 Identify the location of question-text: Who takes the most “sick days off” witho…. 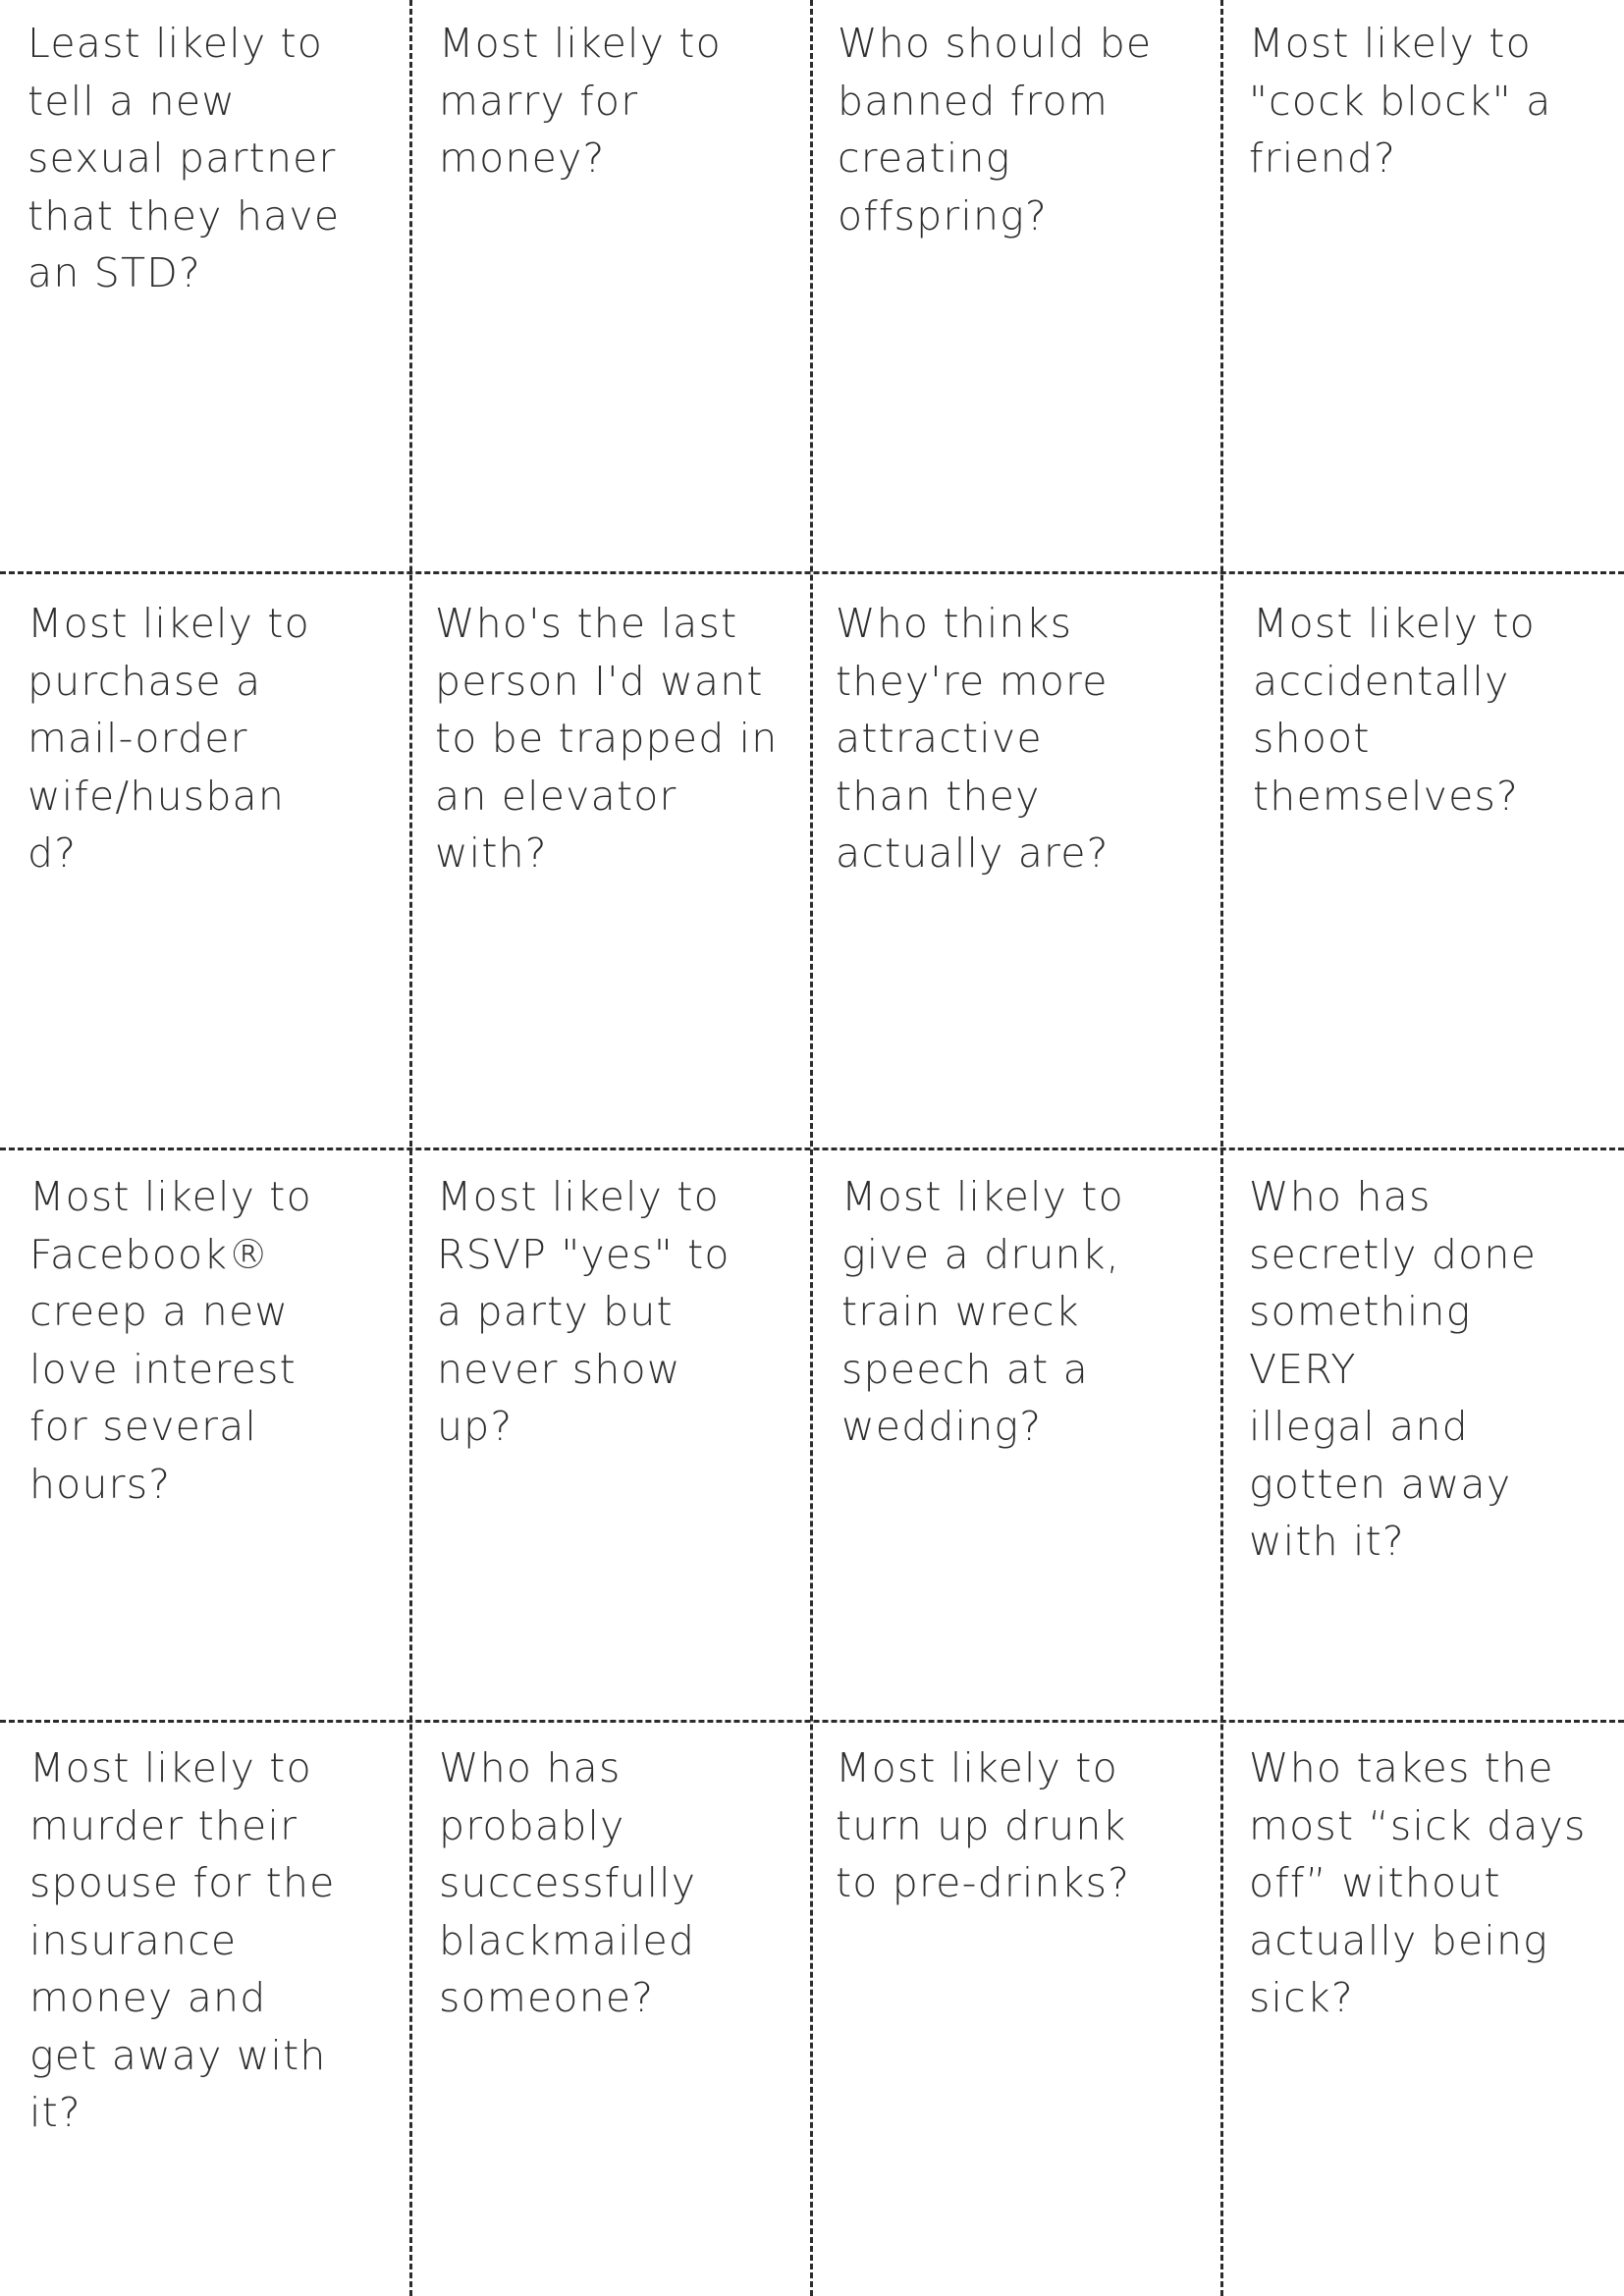
(1418, 1882).